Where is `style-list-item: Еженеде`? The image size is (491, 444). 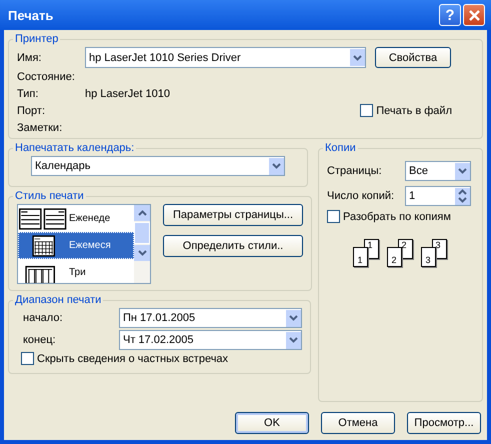 style-list-item: Еженеде is located at coordinates (76, 218).